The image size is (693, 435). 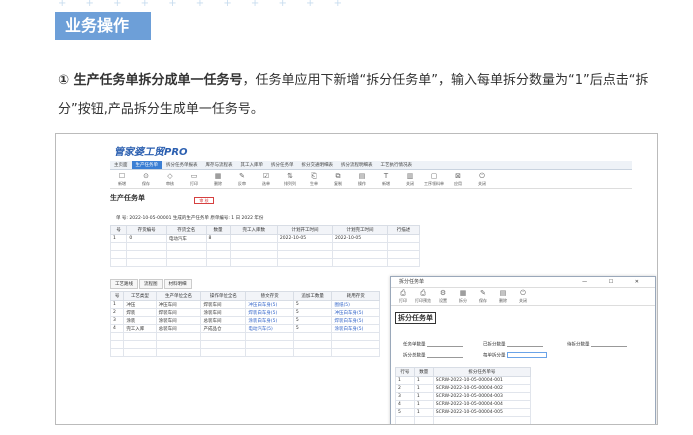 I want to click on tab-3: 库存与流程表, so click(x=219, y=165).